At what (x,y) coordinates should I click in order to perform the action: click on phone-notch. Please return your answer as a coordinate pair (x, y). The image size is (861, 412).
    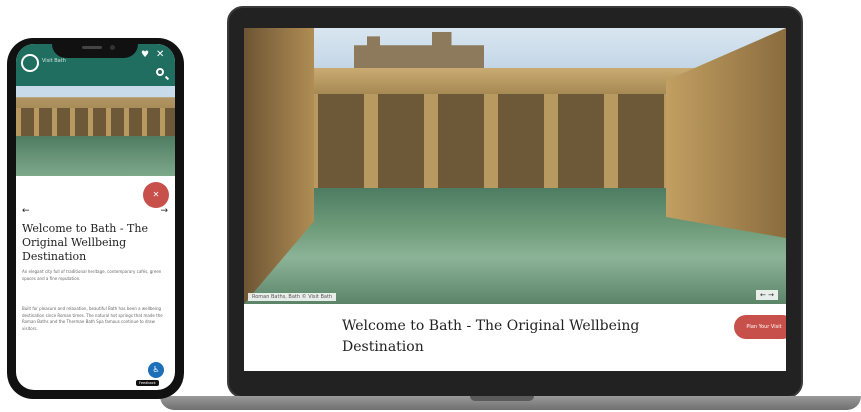
    Looking at the image, I should click on (95, 49).